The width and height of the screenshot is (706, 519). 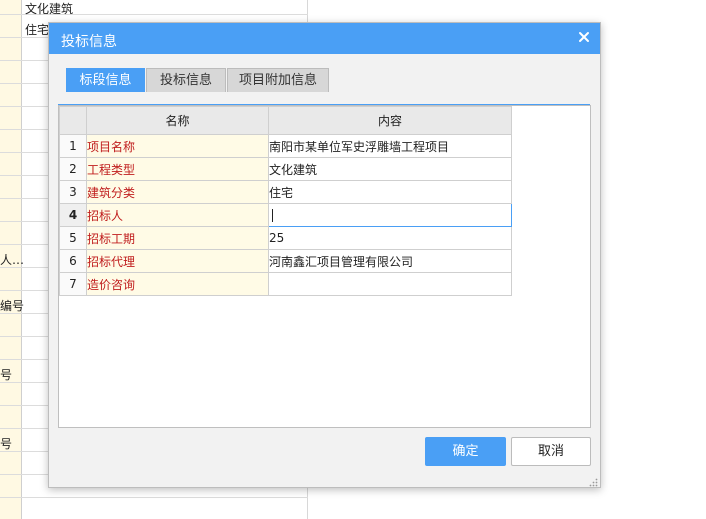 I want to click on field-value-tenderer-input, so click(x=390, y=215).